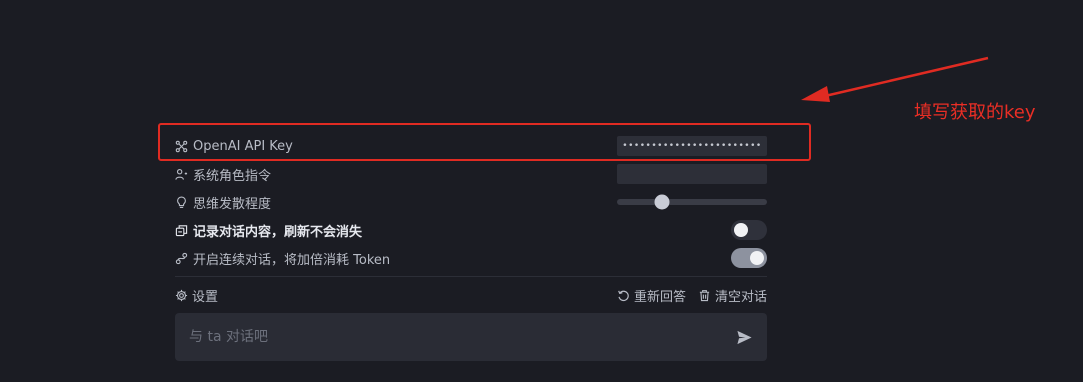 The height and width of the screenshot is (382, 1083). I want to click on continuous-row: 开启连续对话，将加倍消耗 Token, so click(471, 258).